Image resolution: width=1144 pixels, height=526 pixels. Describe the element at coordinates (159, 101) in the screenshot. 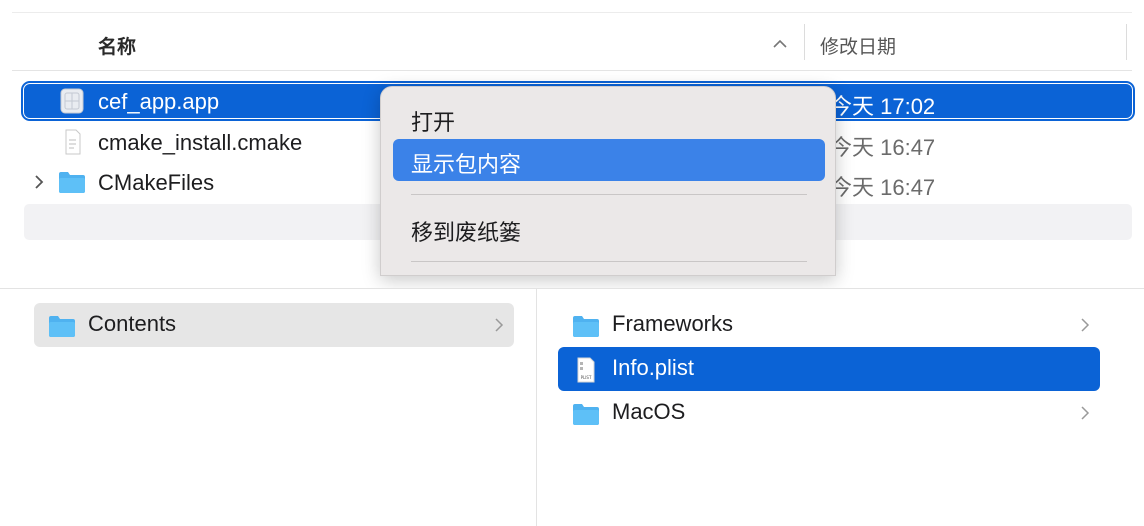

I see `row-filename: cef_app.app` at that location.